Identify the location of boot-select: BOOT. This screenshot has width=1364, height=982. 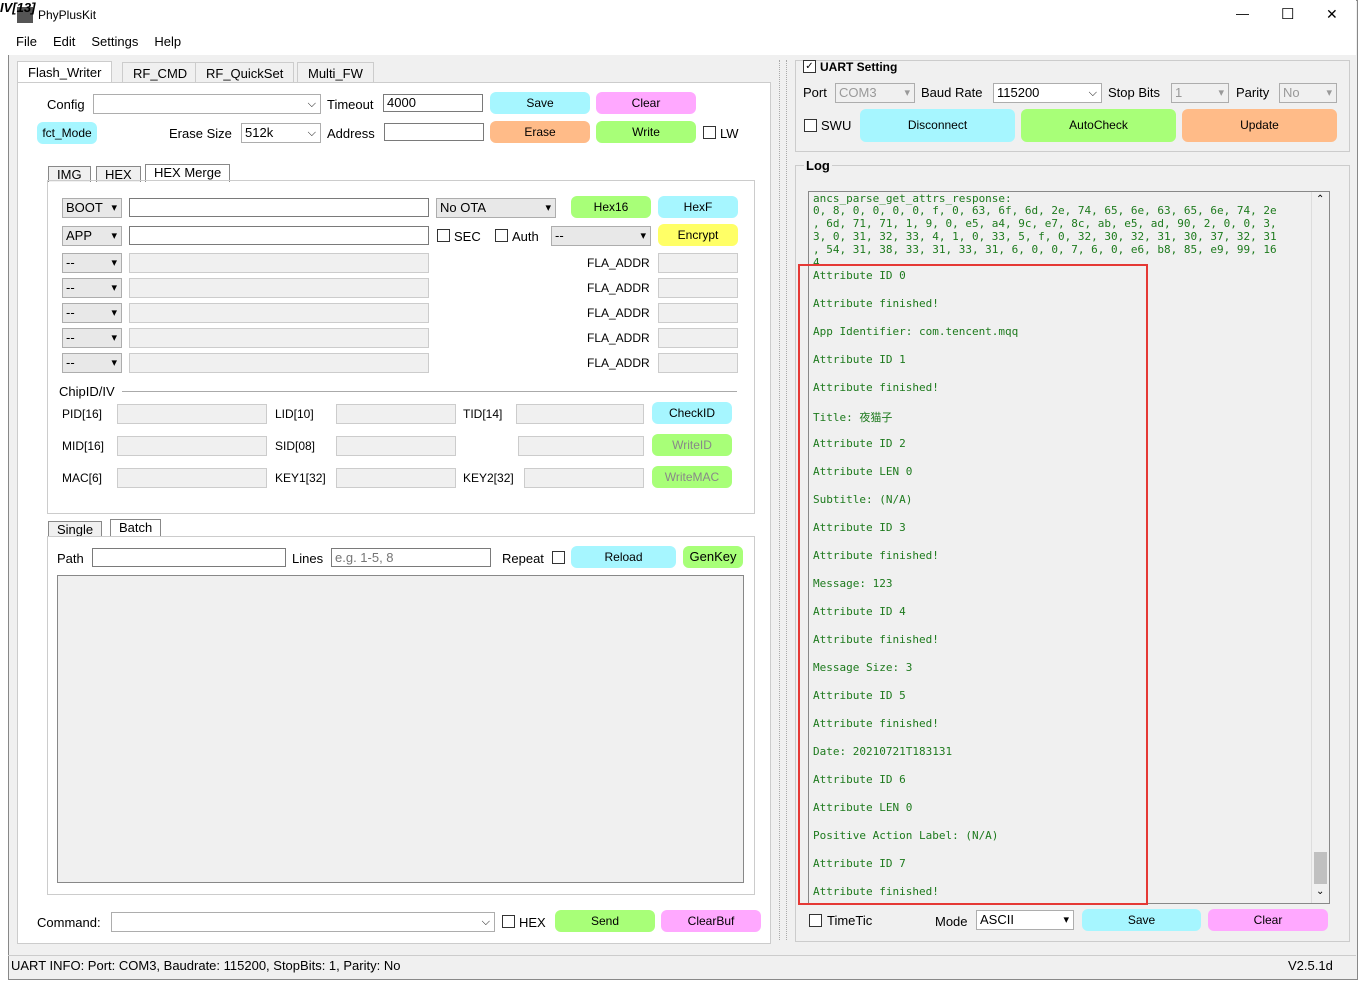
(92, 208).